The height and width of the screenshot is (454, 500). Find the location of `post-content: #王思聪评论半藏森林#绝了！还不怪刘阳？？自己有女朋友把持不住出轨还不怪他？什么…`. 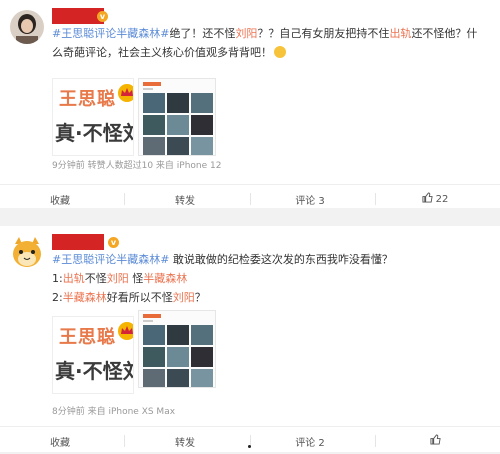

post-content: #王思聪评论半藏森林#绝了！还不怪刘阳？？自己有女朋友把持不住出轨还不怪他？什么… is located at coordinates (265, 43).